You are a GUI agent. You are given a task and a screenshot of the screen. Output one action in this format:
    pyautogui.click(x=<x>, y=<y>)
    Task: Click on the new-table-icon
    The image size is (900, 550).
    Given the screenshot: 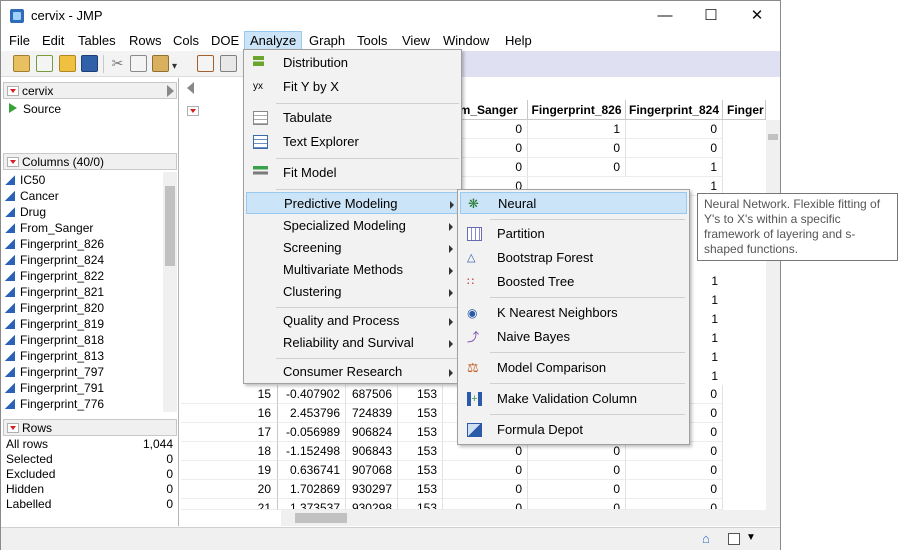 What is the action you would take?
    pyautogui.click(x=21, y=63)
    